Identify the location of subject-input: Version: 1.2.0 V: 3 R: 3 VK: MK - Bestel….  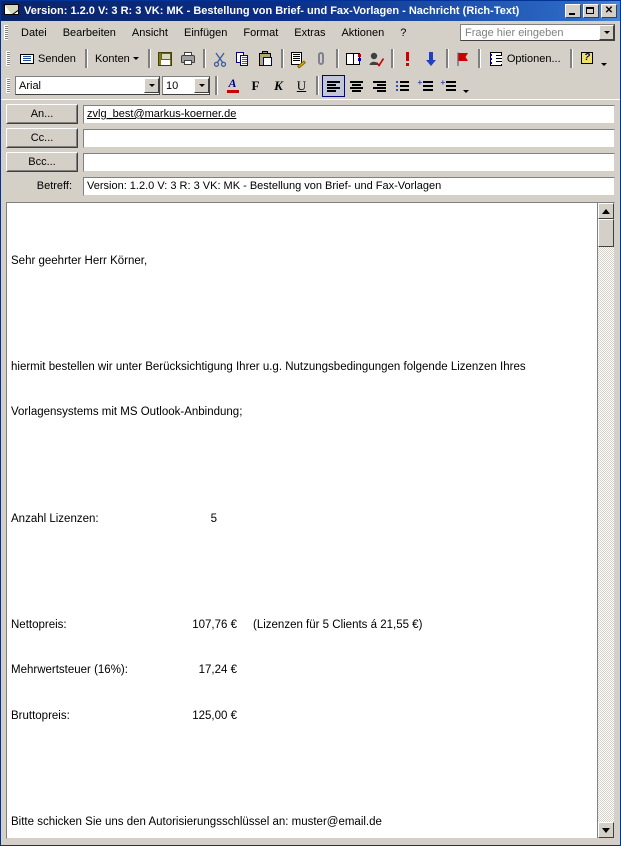
(349, 186).